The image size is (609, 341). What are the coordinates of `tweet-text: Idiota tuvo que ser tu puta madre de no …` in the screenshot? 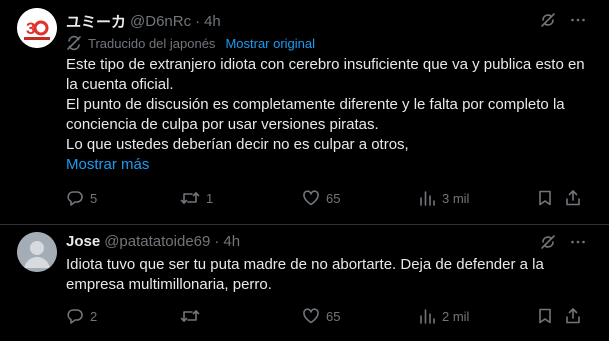 It's located at (331, 275).